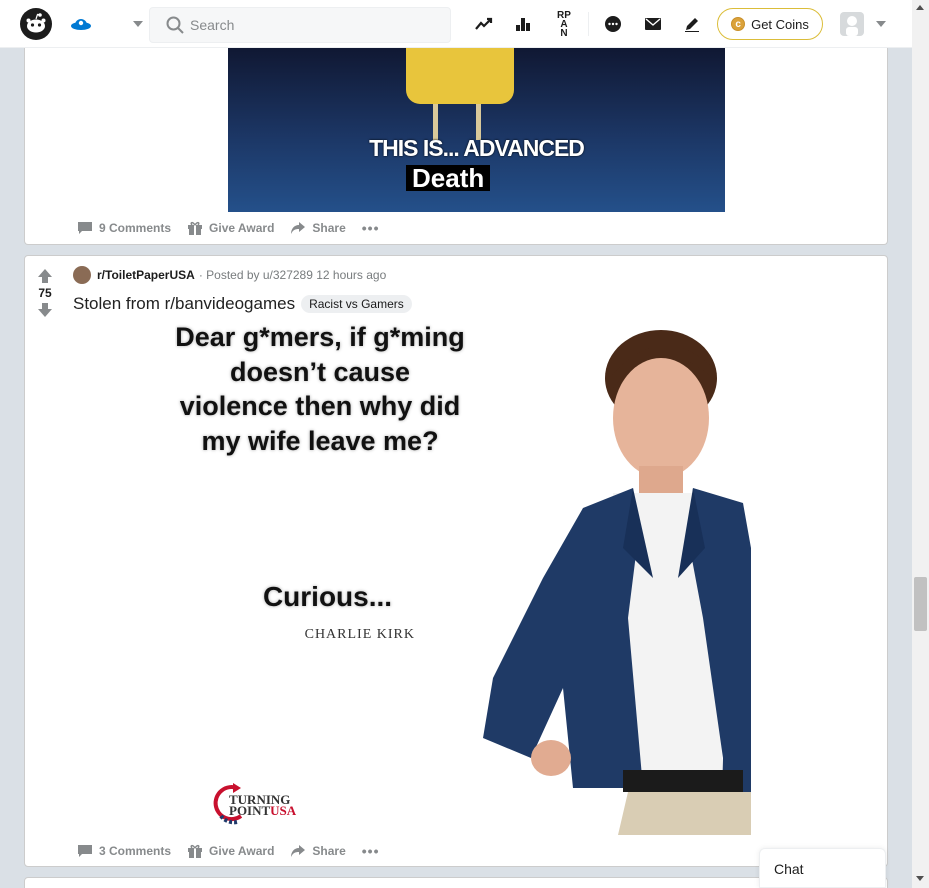 This screenshot has height=888, width=929. Describe the element at coordinates (448, 178) in the screenshot. I see `meme-caption-line2: Death` at that location.